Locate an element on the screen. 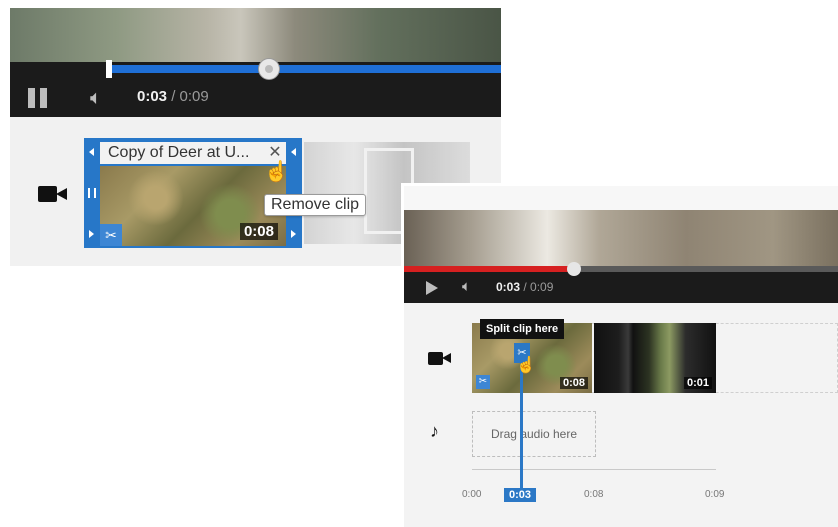 Image resolution: width=838 pixels, height=527 pixels. ruler-tick: 0:00 is located at coordinates (472, 494).